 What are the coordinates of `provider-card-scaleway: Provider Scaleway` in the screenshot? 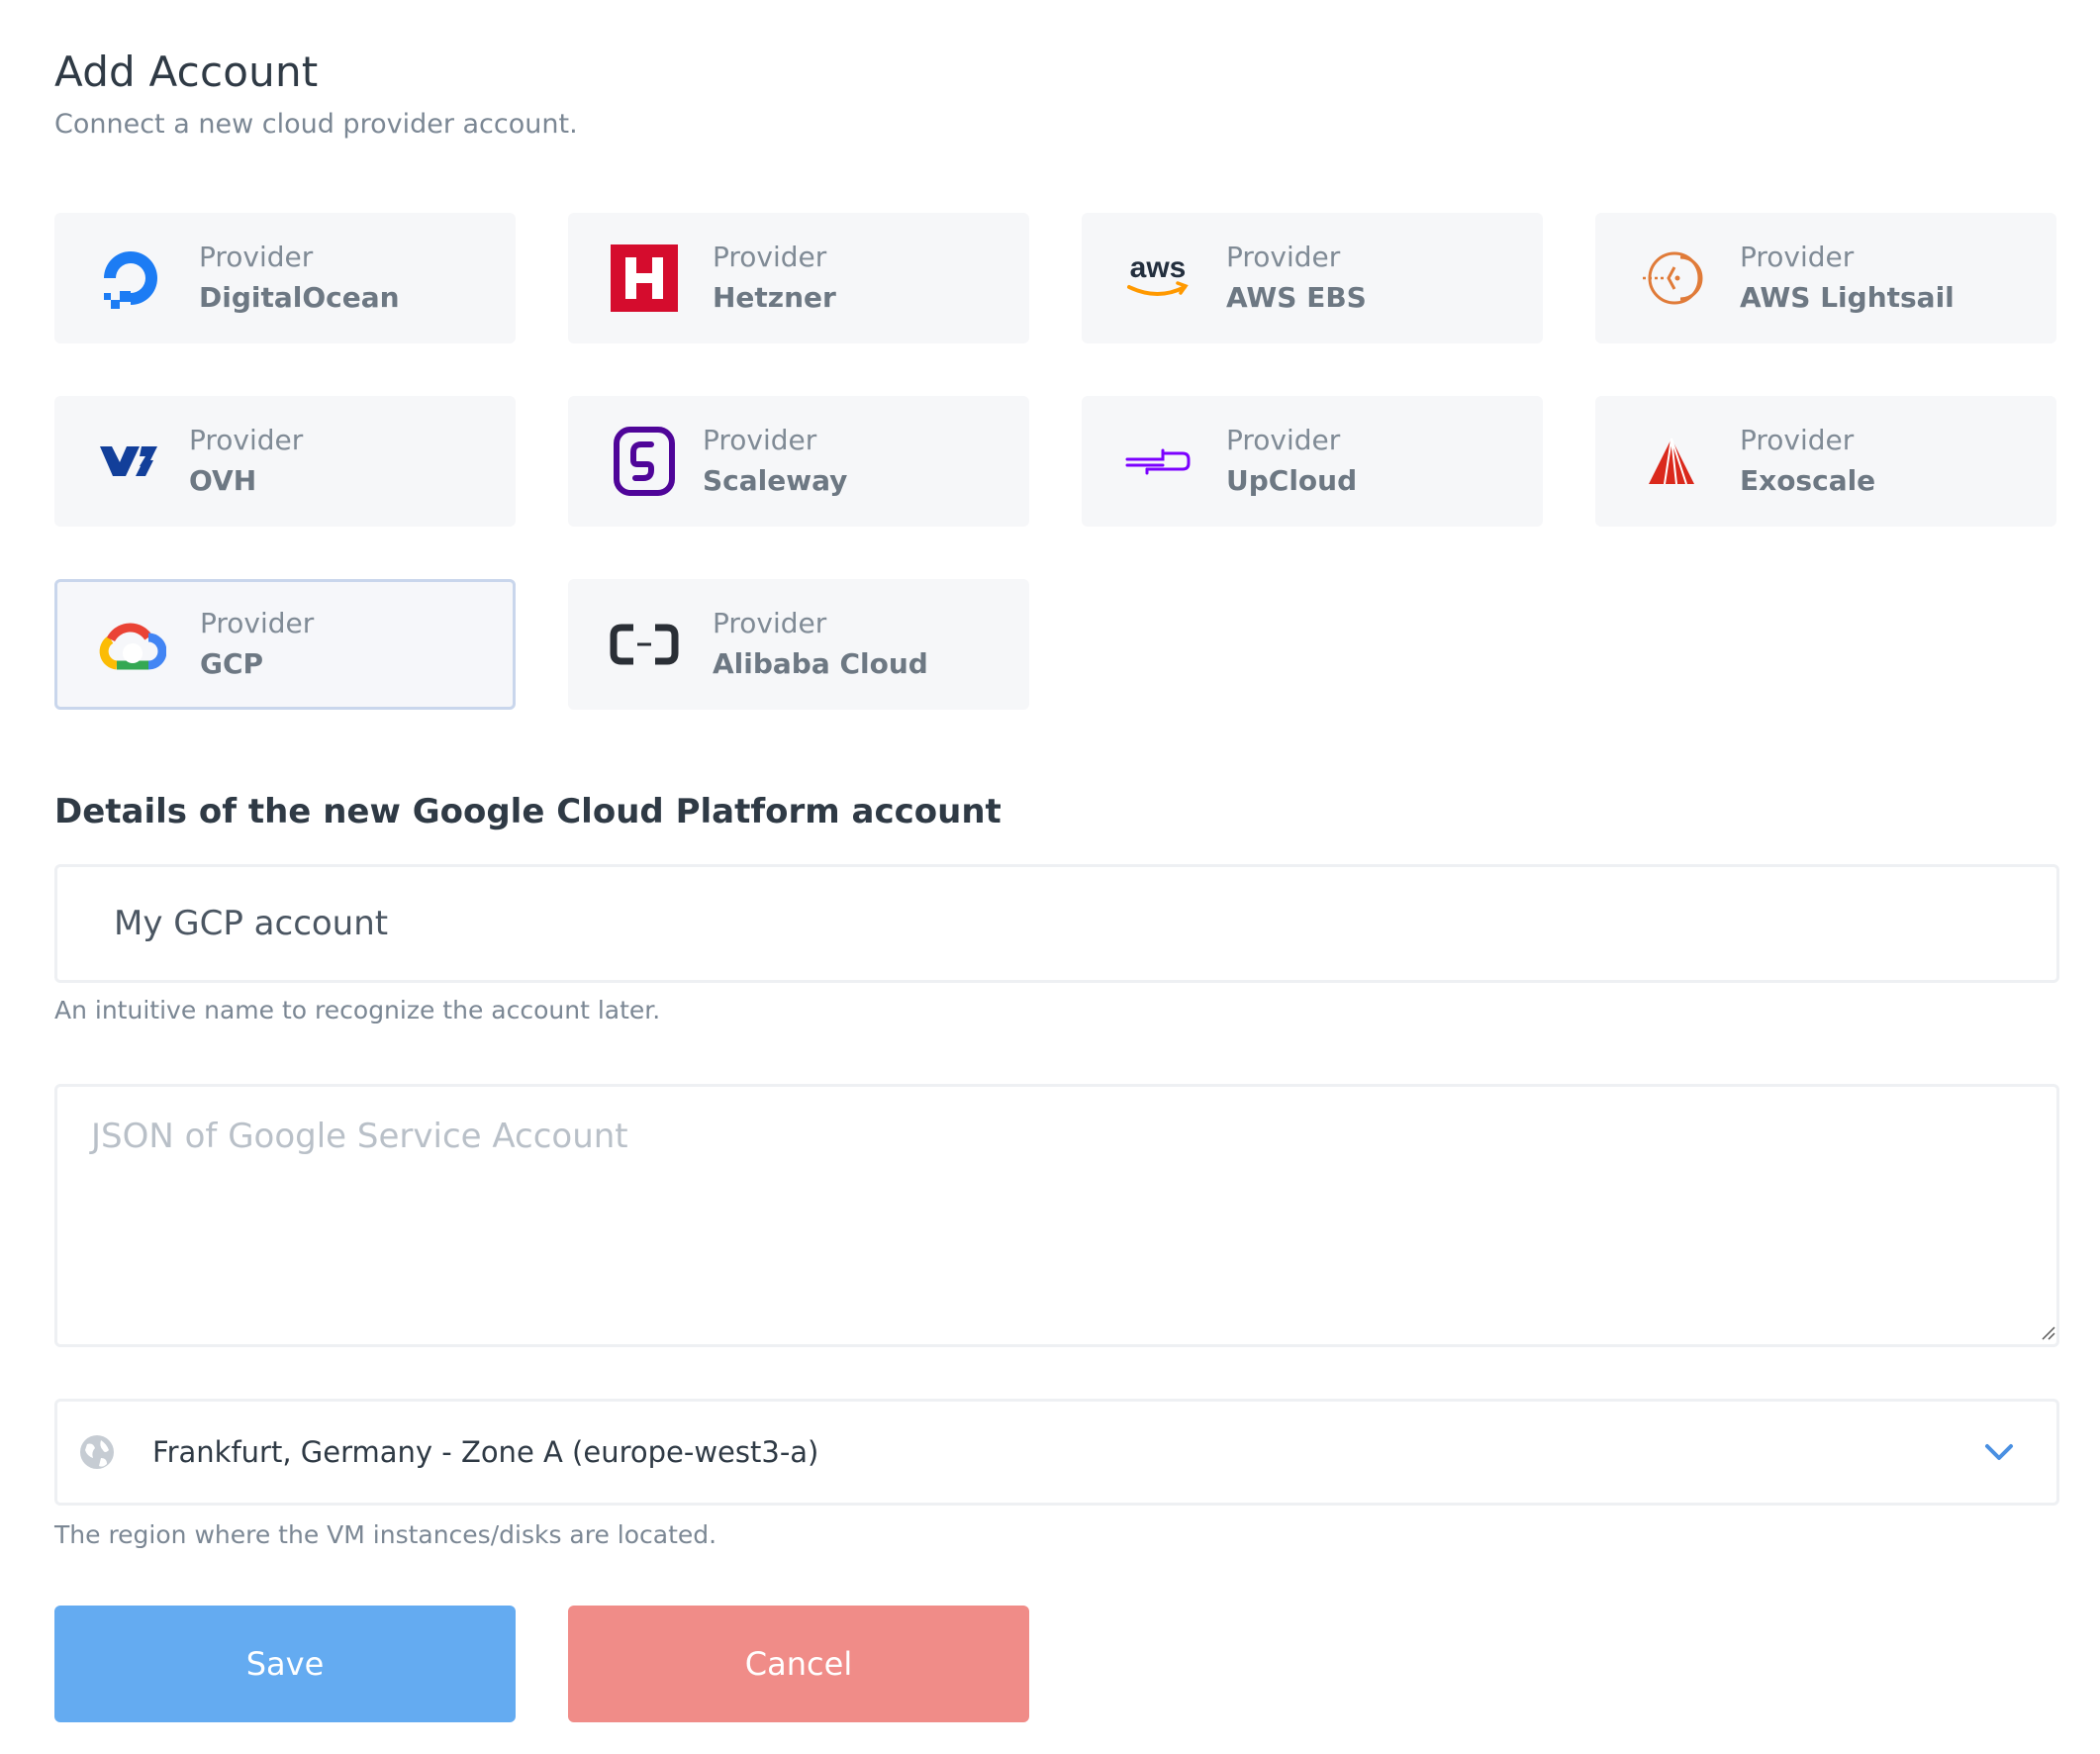 It's located at (799, 462).